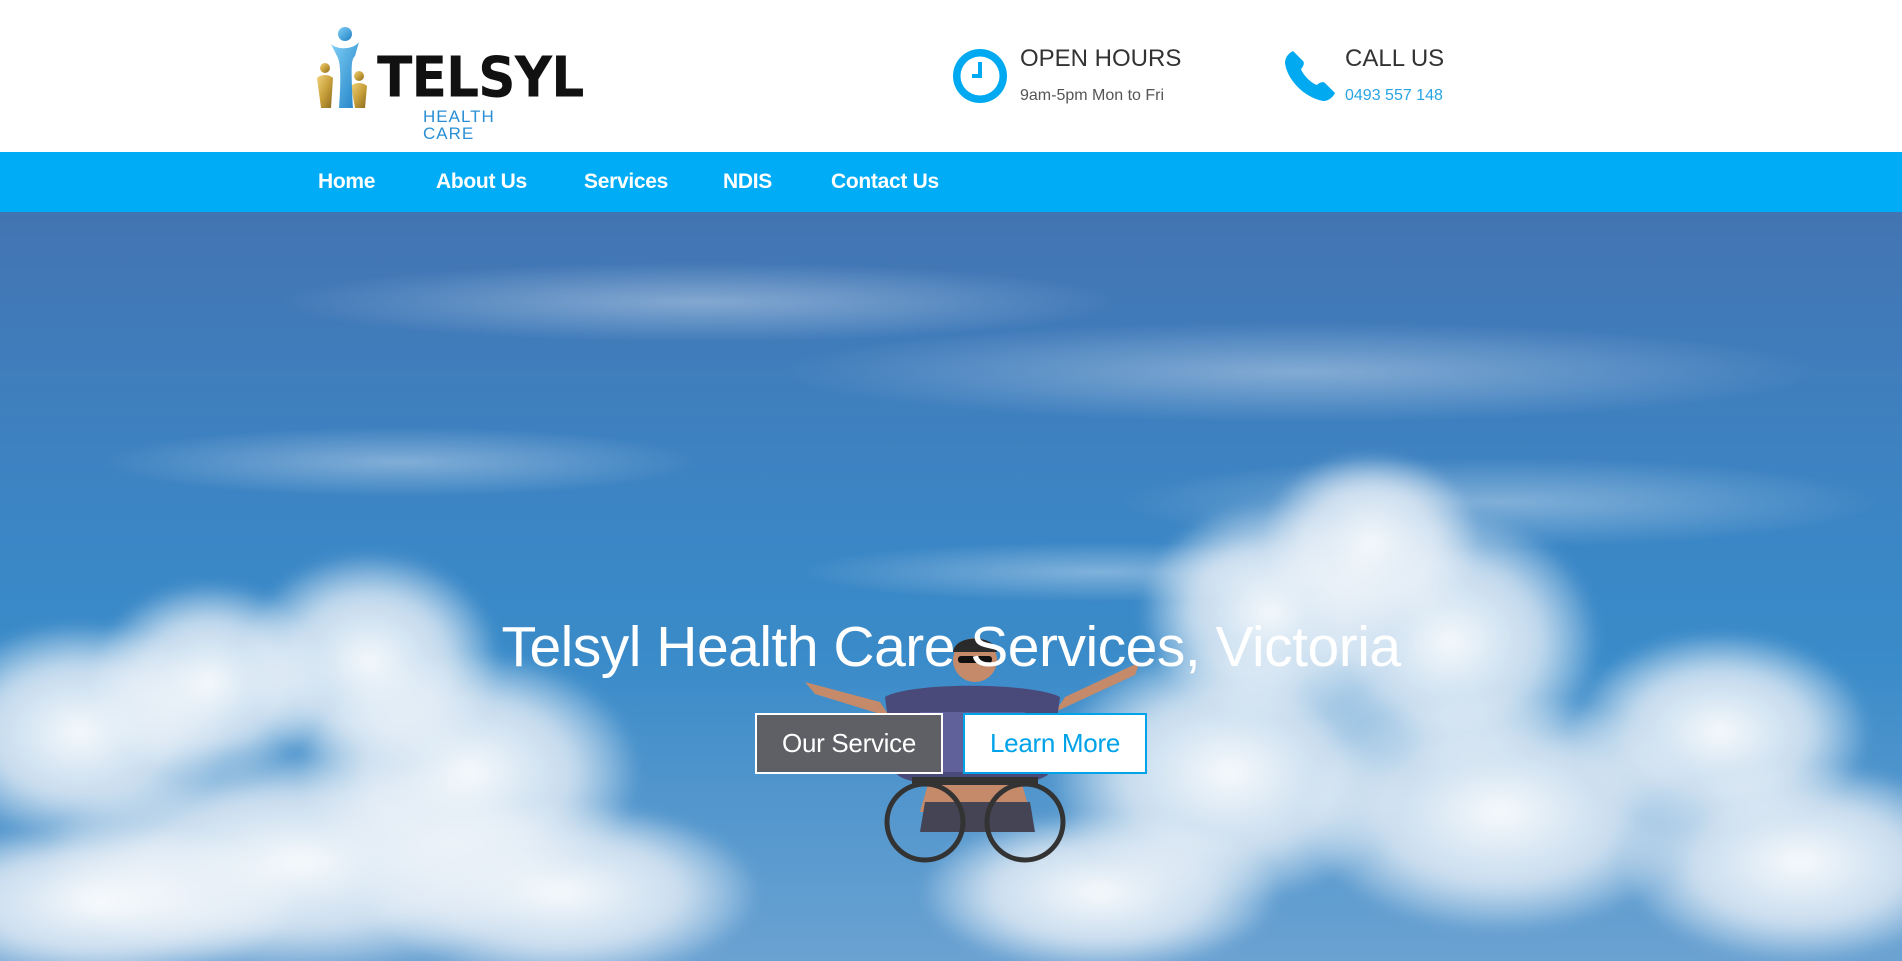 The width and height of the screenshot is (1902, 961). Describe the element at coordinates (849, 743) in the screenshot. I see `our-service-button: Our Service` at that location.